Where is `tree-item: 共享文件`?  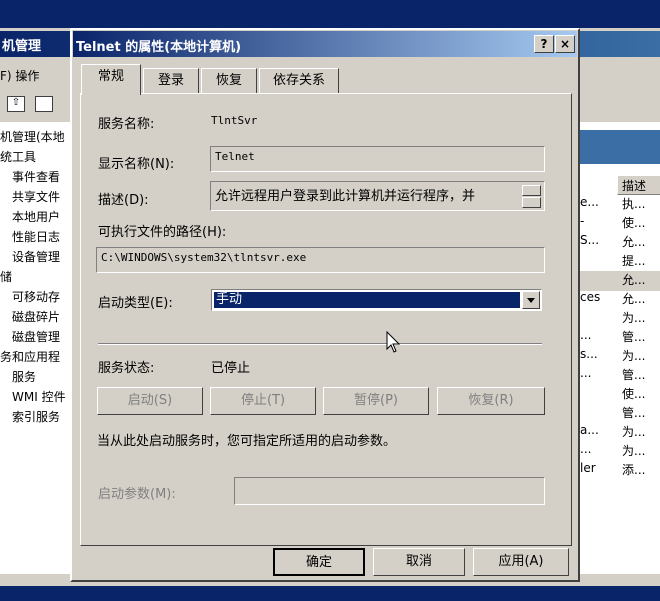
tree-item: 共享文件 is located at coordinates (36, 198).